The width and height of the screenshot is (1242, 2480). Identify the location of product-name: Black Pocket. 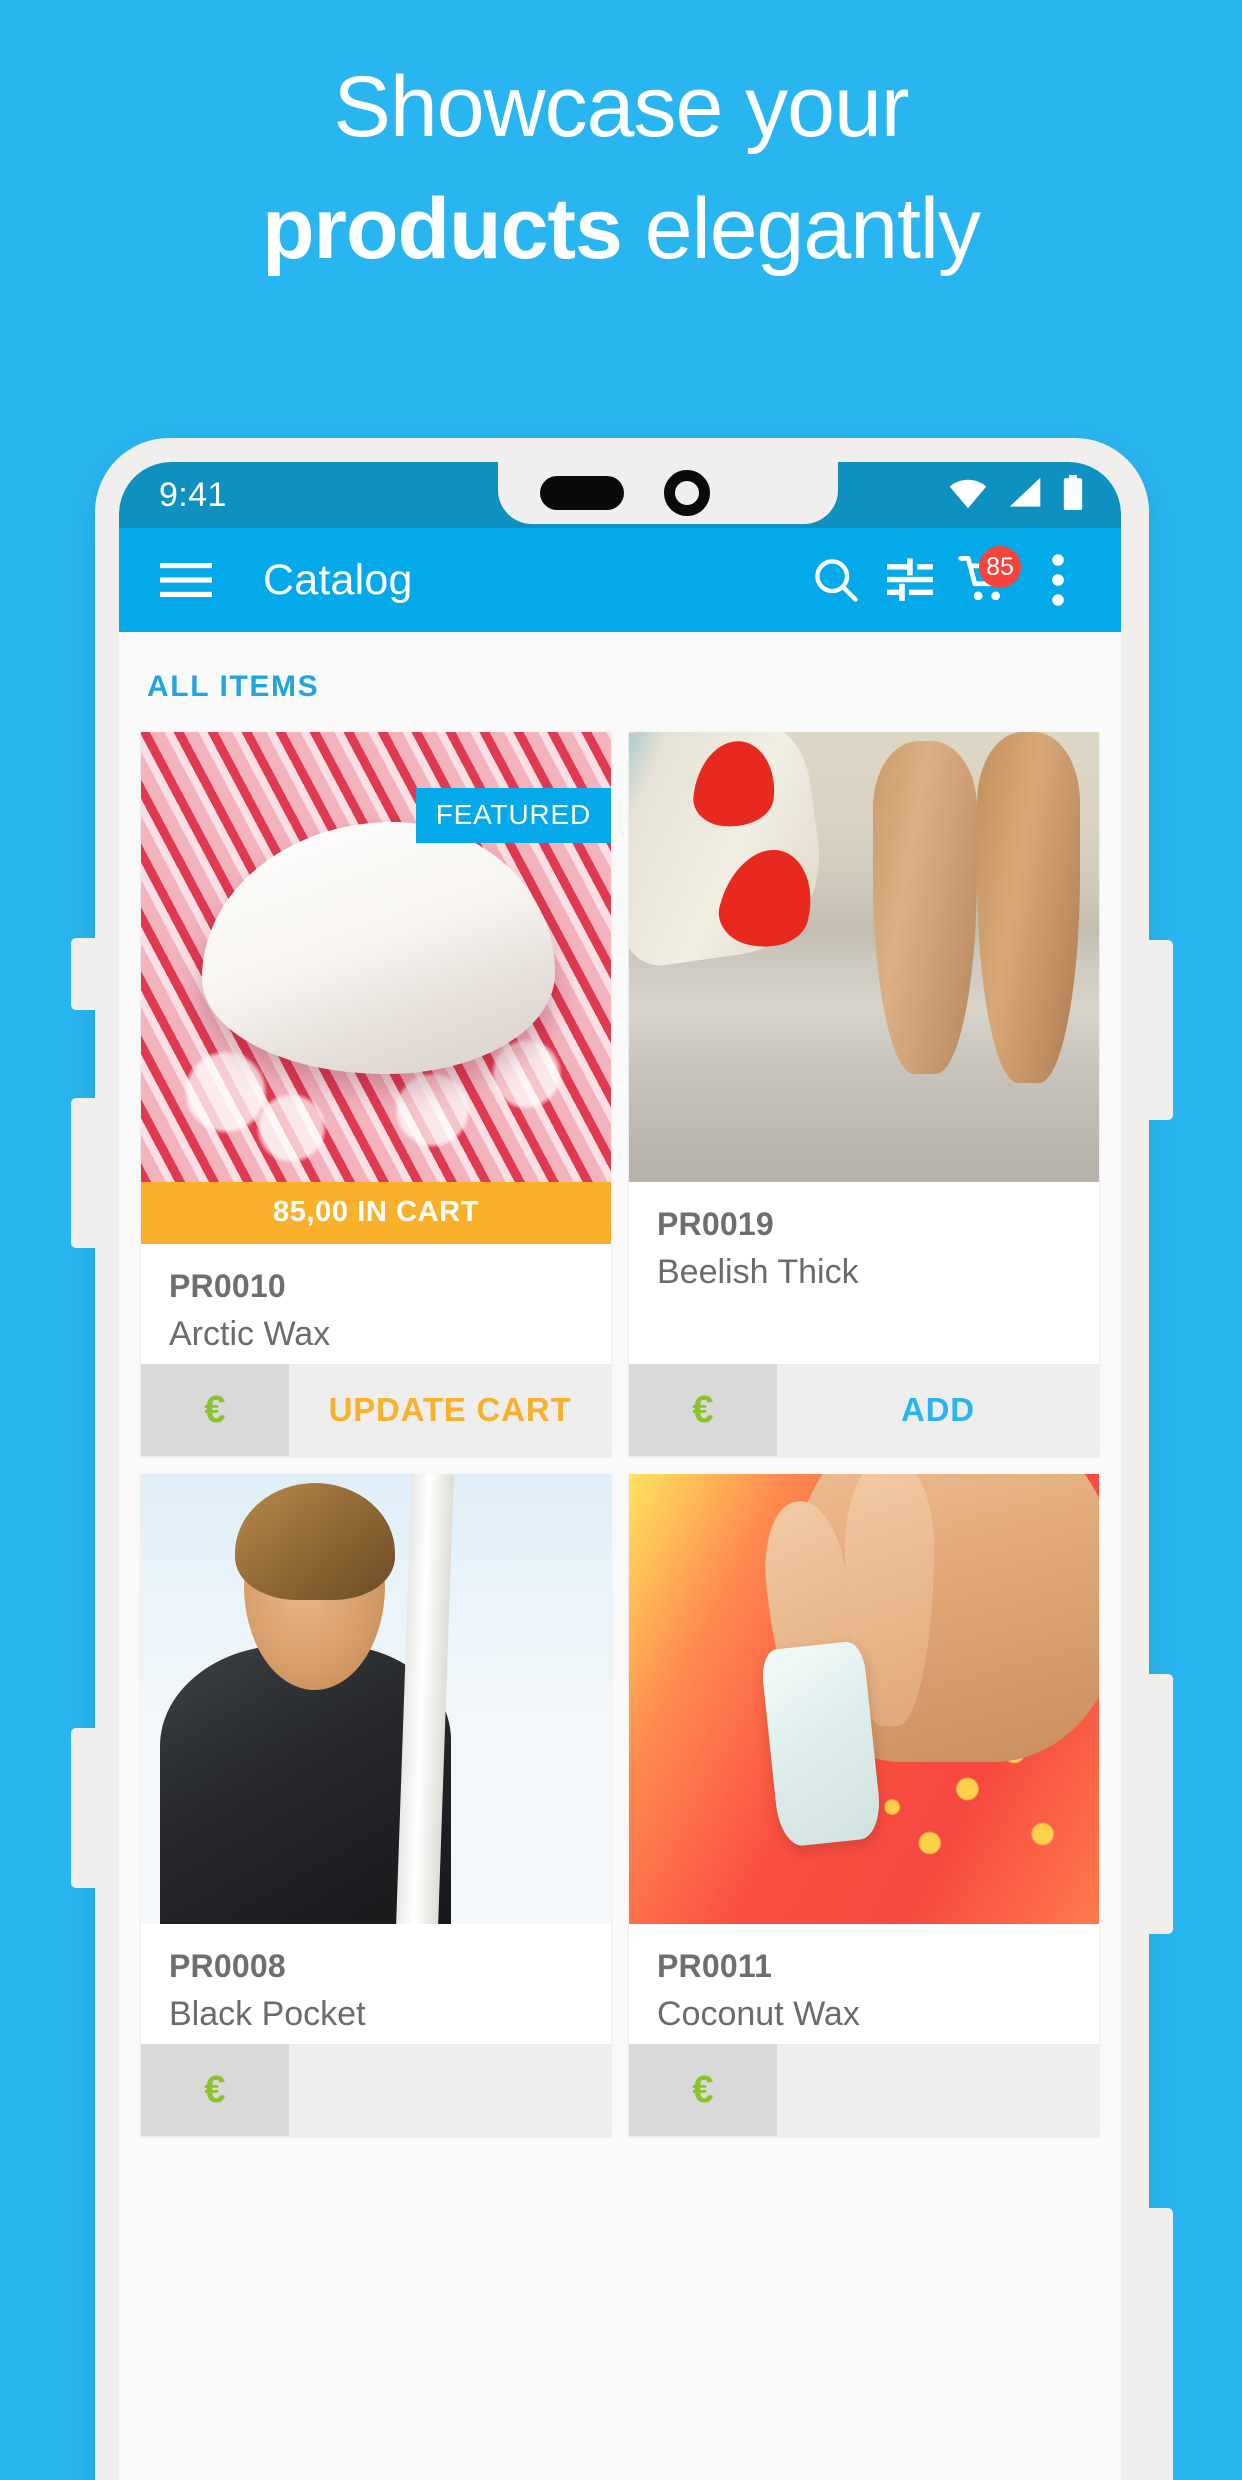
(267, 2014).